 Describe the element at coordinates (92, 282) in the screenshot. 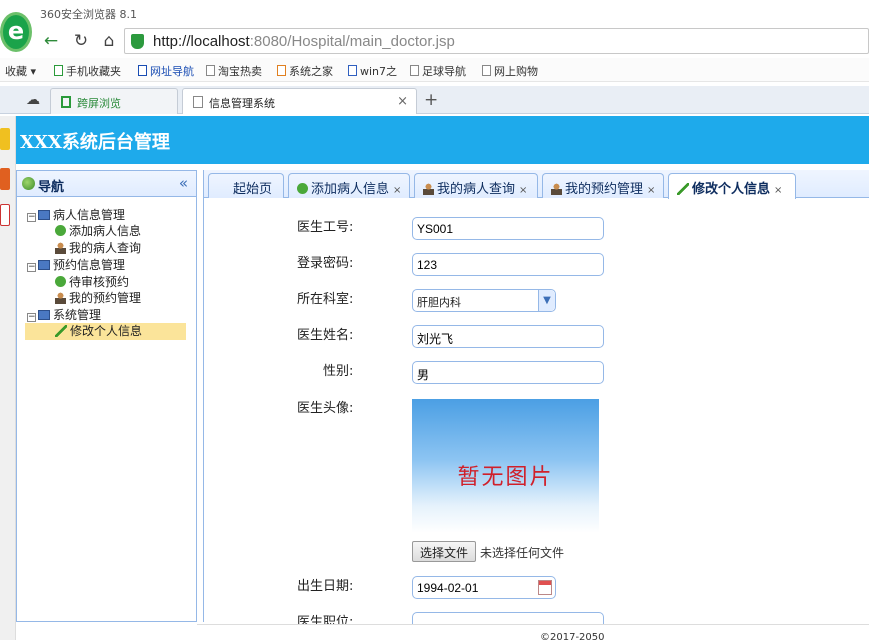

I see `tree-item-pending-appointments: 待审核预约` at that location.